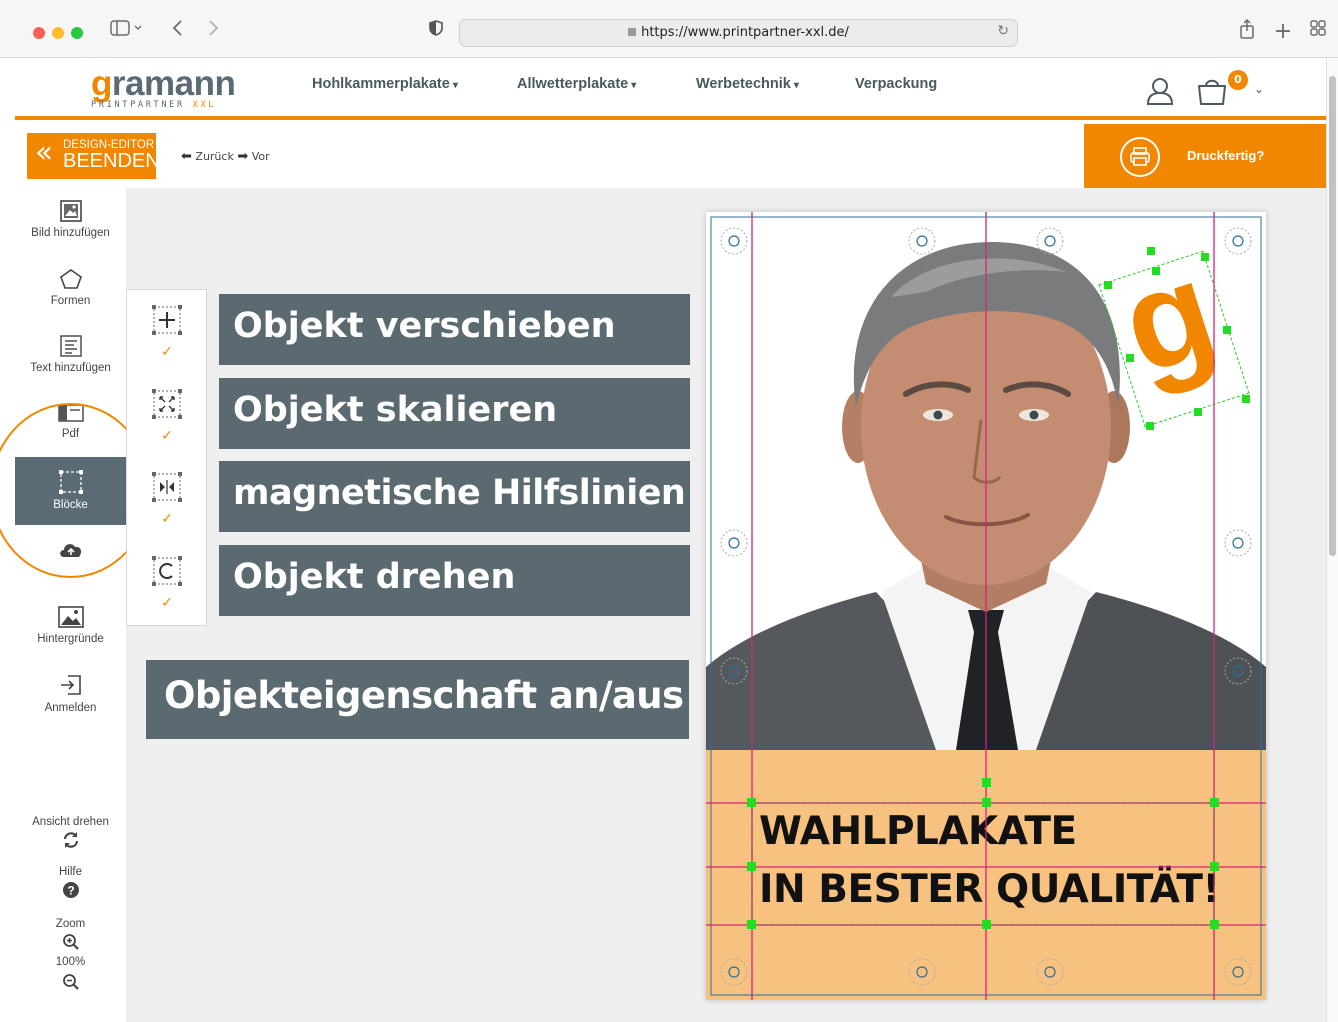 The image size is (1338, 1022). What do you see at coordinates (167, 320) in the screenshot?
I see `move-icon` at bounding box center [167, 320].